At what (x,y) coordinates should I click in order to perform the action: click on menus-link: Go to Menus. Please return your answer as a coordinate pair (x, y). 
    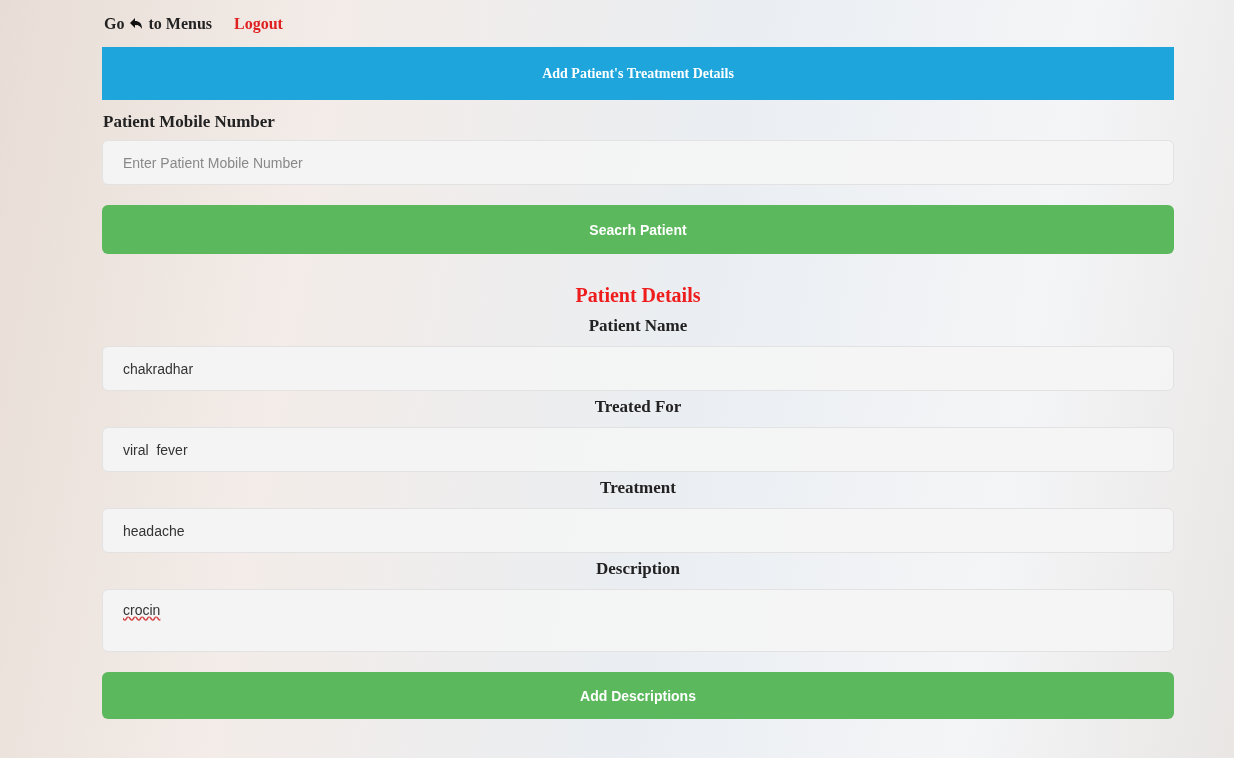
    Looking at the image, I should click on (158, 23).